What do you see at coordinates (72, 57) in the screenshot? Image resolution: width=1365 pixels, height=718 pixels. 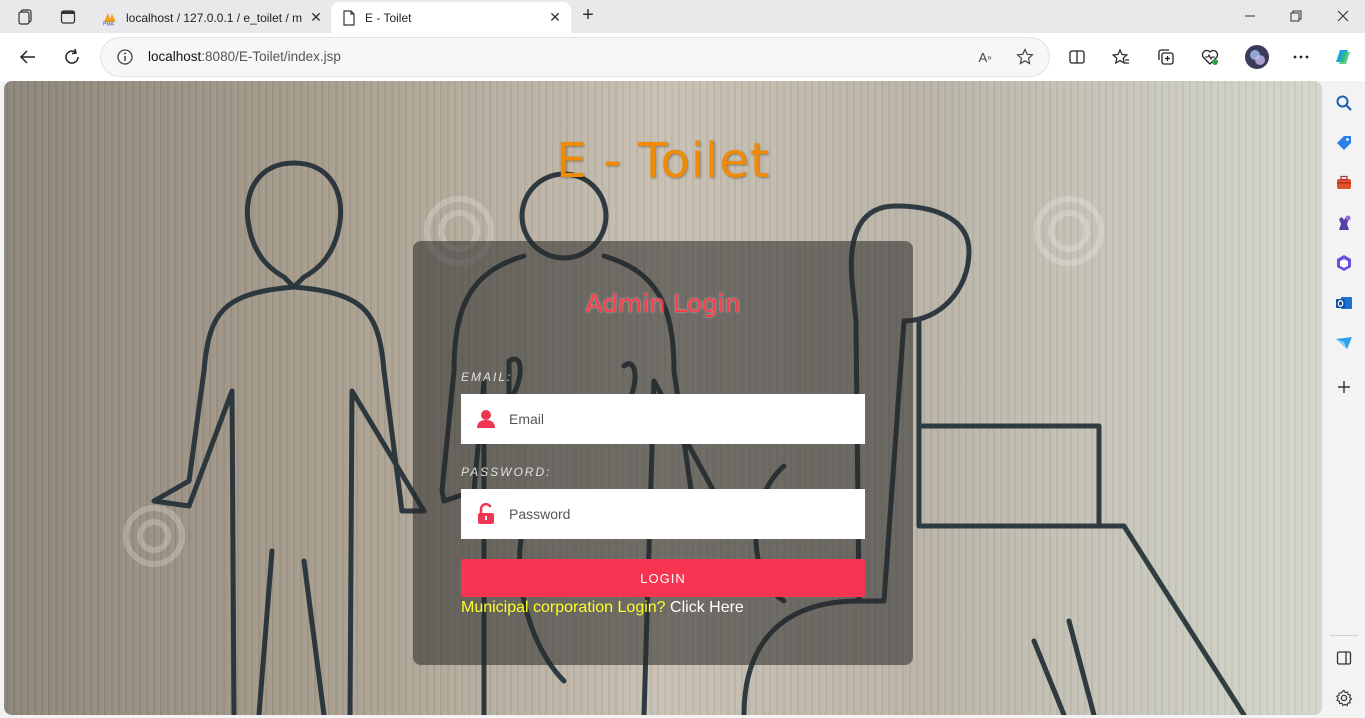 I see `refresh-icon` at bounding box center [72, 57].